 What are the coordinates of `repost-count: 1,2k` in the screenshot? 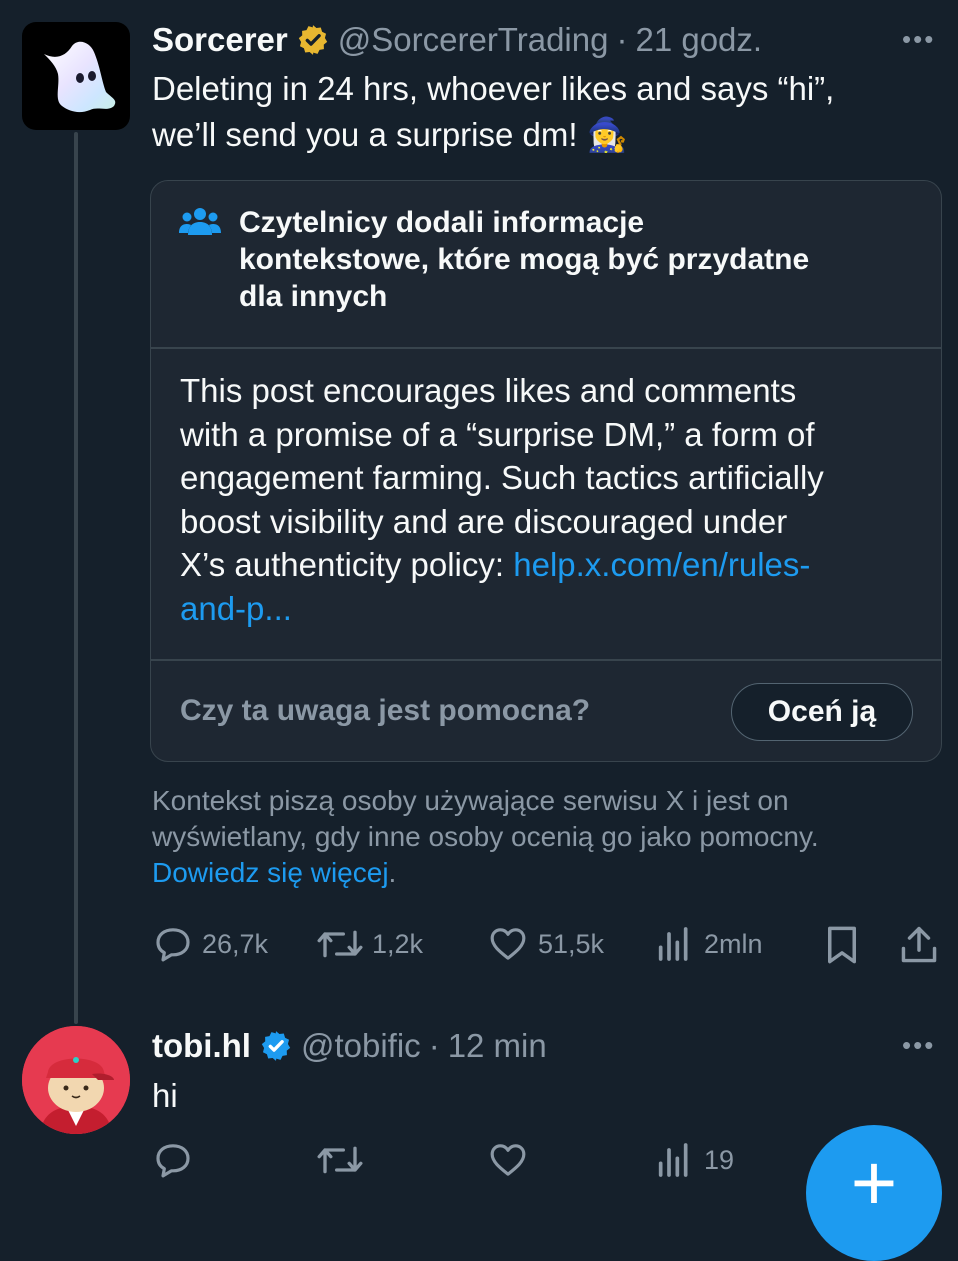 It's located at (398, 943).